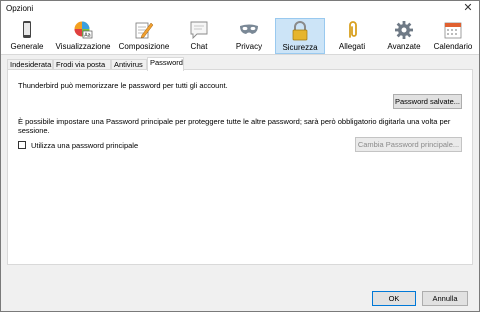 Image resolution: width=480 pixels, height=312 pixels. What do you see at coordinates (34, 130) in the screenshot?
I see `master-password-info-cont: sessione.` at bounding box center [34, 130].